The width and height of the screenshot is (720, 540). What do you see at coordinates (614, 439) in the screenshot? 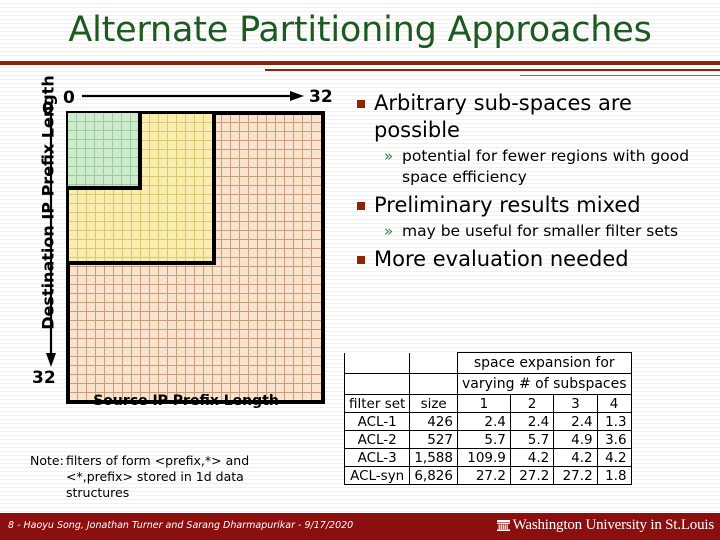
I see `table-cell-value: 3.6` at bounding box center [614, 439].